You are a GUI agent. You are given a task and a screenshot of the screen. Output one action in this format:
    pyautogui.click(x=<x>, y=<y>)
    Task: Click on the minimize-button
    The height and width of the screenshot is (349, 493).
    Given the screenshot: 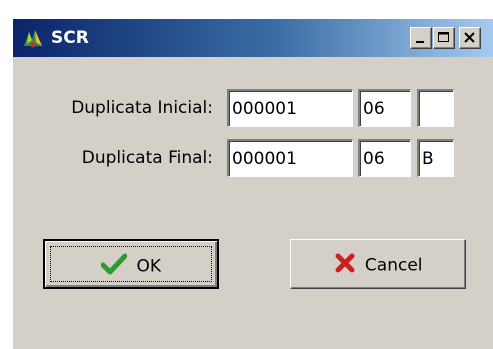 What is the action you would take?
    pyautogui.click(x=421, y=38)
    